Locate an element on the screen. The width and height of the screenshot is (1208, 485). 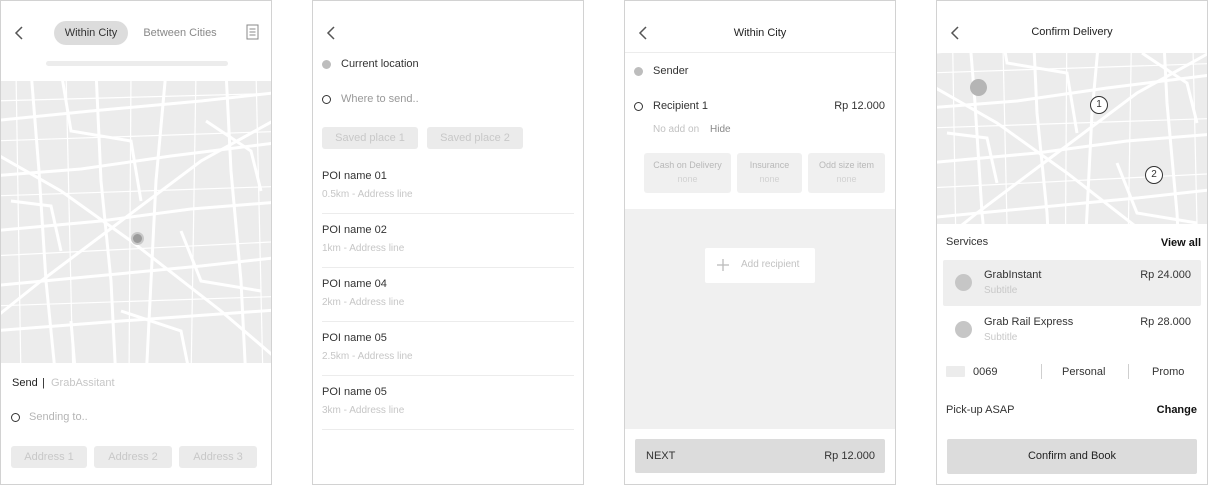
dropoff-marker-2: 2 is located at coordinates (1154, 175).